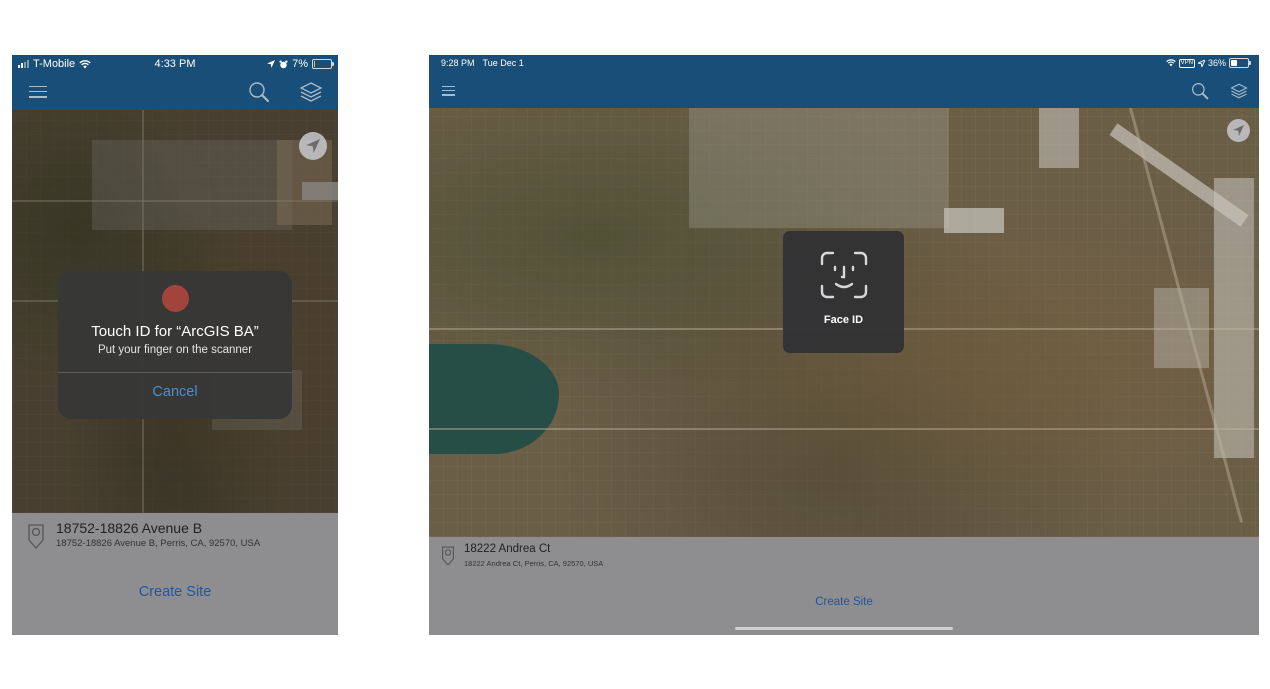 This screenshot has width=1270, height=689. Describe the element at coordinates (283, 63) in the screenshot. I see `alarm-icon` at that location.